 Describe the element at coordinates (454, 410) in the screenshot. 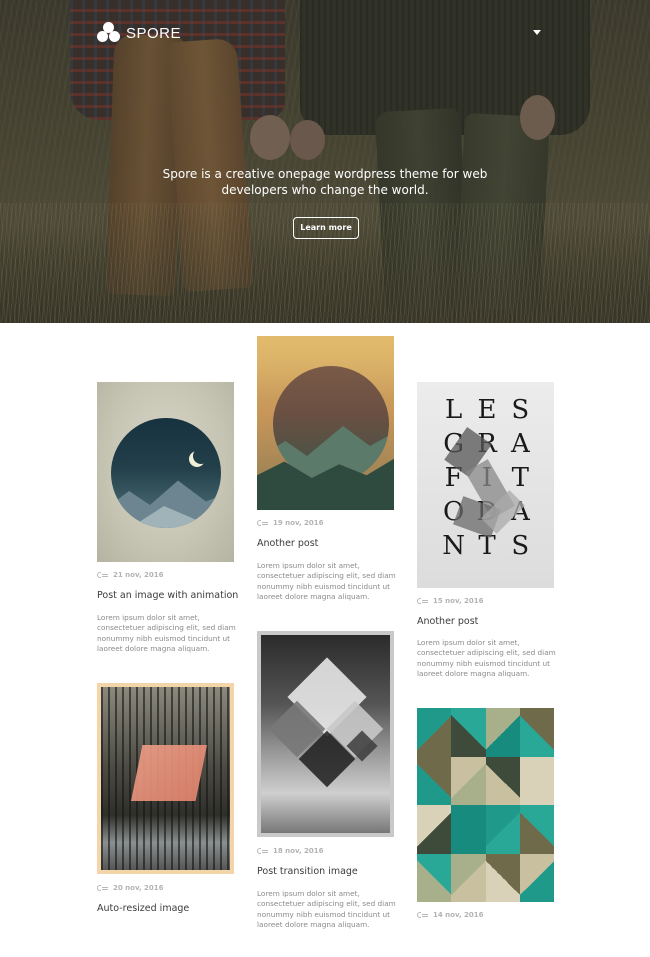

I see `artwork-letter: L` at that location.